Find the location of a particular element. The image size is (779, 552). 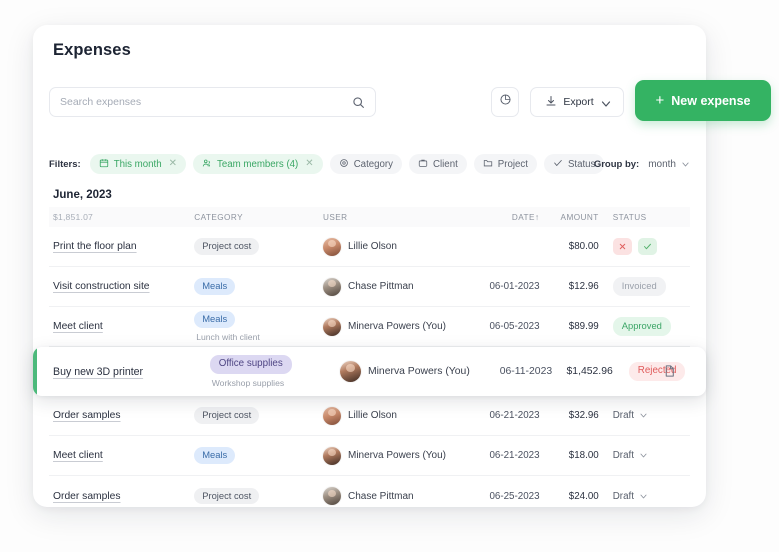

users-icon is located at coordinates (207, 164).